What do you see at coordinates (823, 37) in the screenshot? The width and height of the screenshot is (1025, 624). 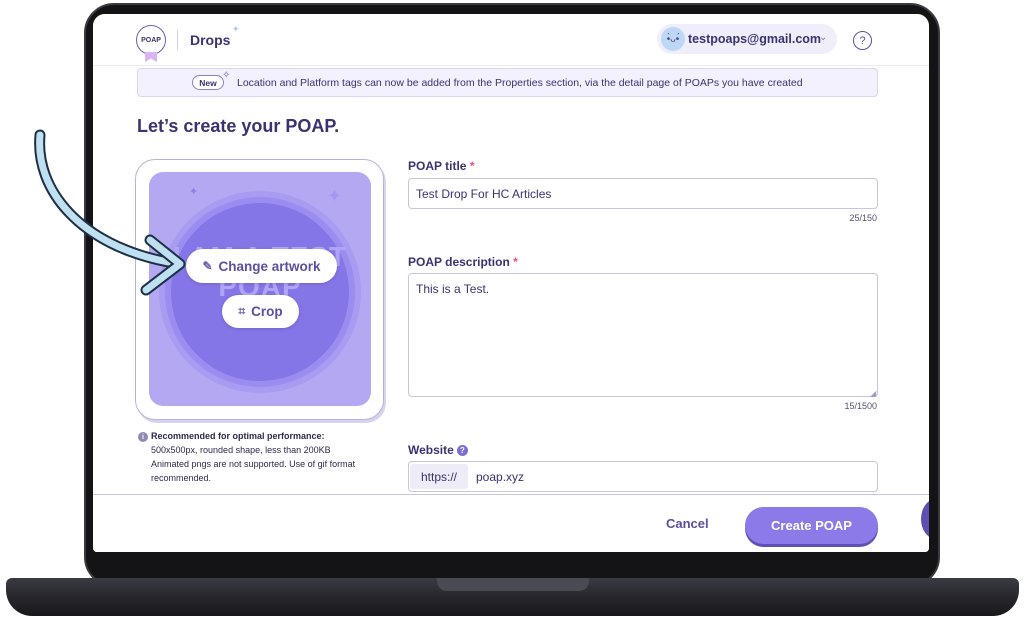 I see `chevron-down-icon: ⌄` at bounding box center [823, 37].